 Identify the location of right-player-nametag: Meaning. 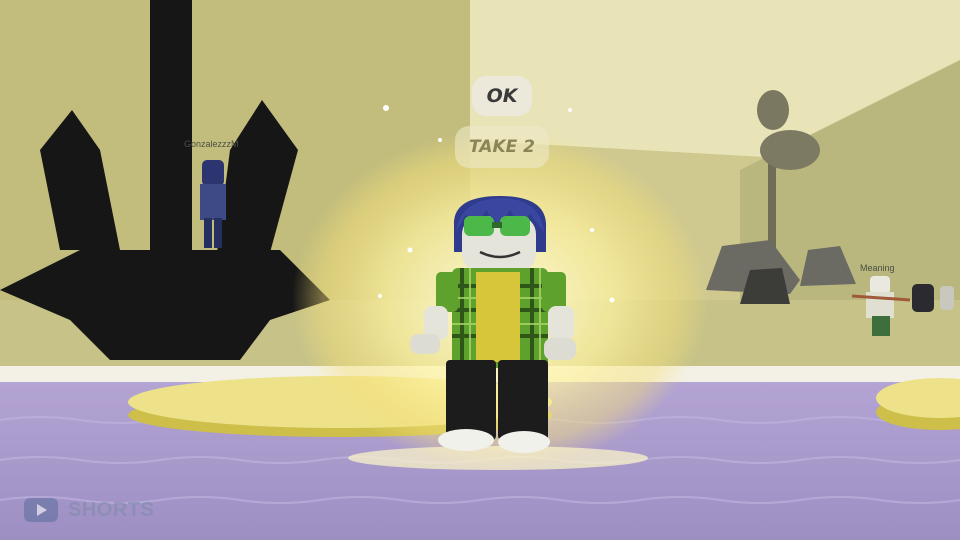
(877, 268).